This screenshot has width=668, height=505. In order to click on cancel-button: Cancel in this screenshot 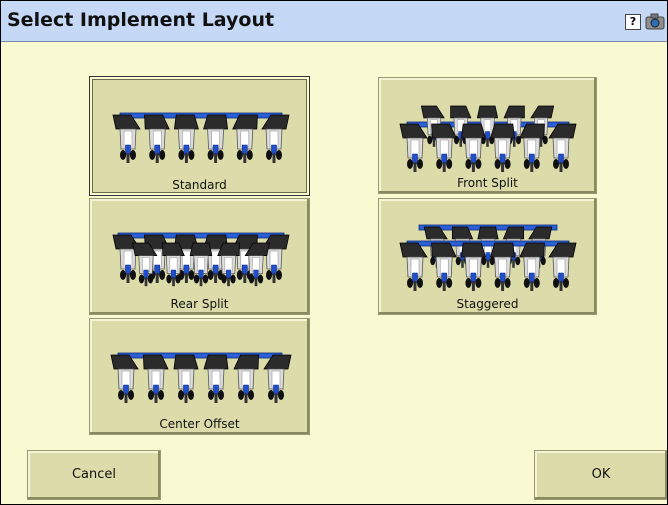, I will do `click(94, 475)`.